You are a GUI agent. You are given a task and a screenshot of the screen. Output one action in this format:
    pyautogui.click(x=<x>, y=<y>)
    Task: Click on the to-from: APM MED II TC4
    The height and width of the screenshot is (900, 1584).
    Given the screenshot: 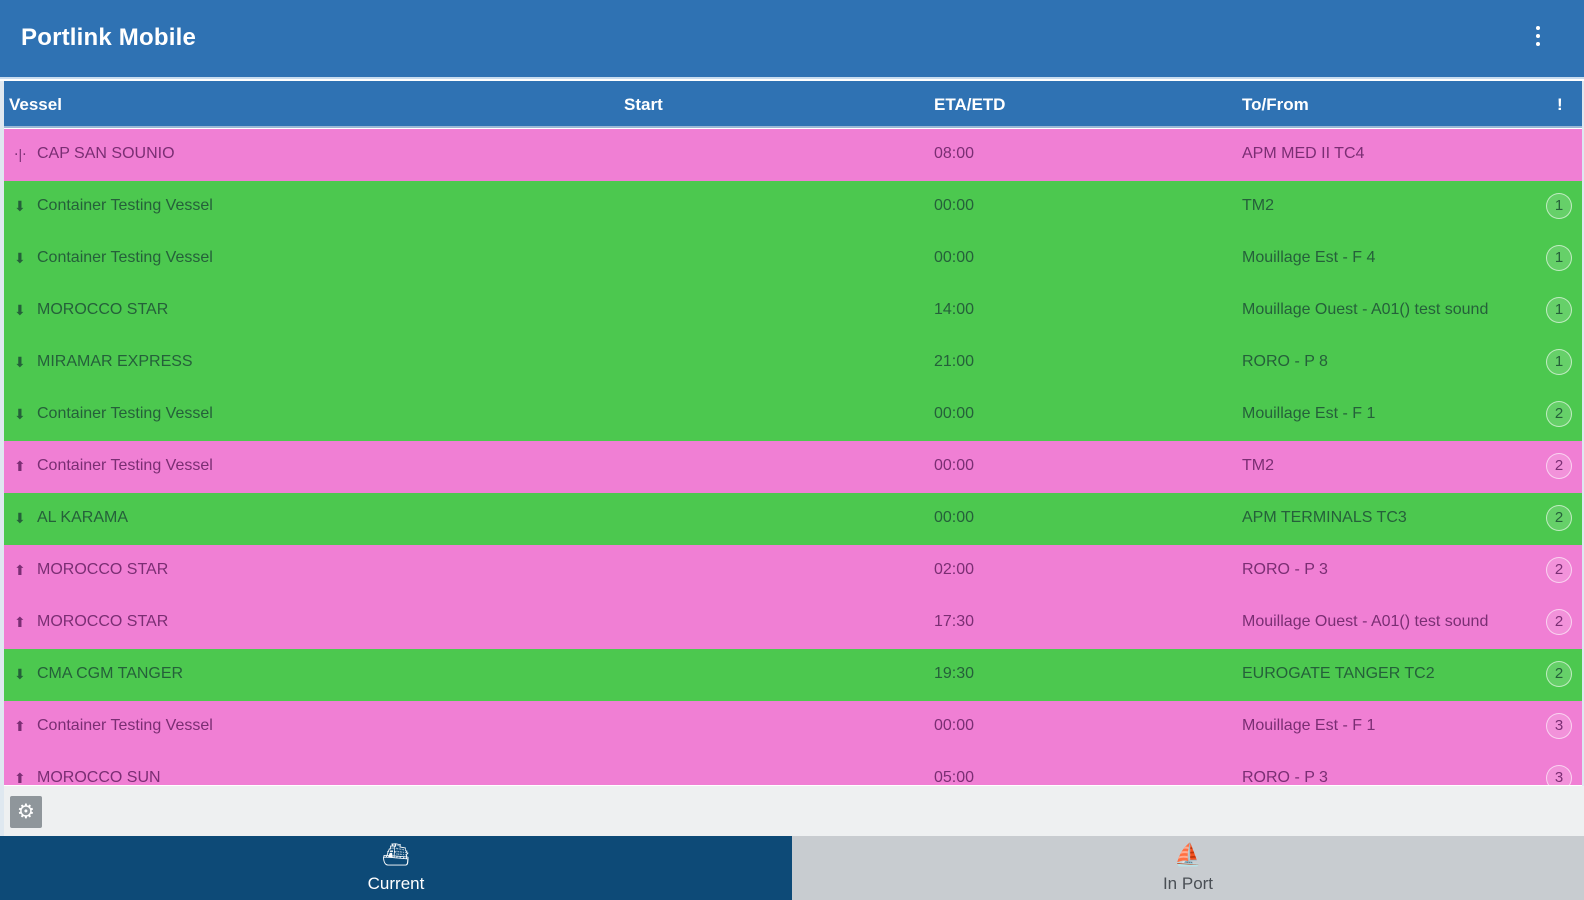 What is the action you would take?
    pyautogui.click(x=1303, y=153)
    